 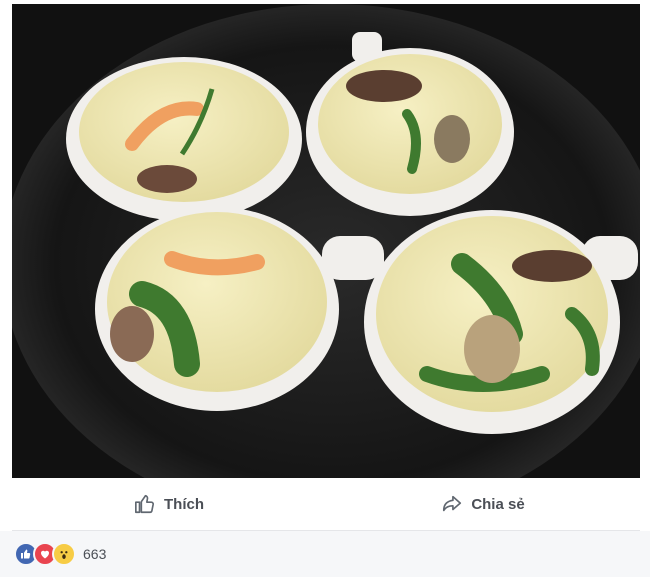 What do you see at coordinates (184, 504) in the screenshot?
I see `like-label: Thích` at bounding box center [184, 504].